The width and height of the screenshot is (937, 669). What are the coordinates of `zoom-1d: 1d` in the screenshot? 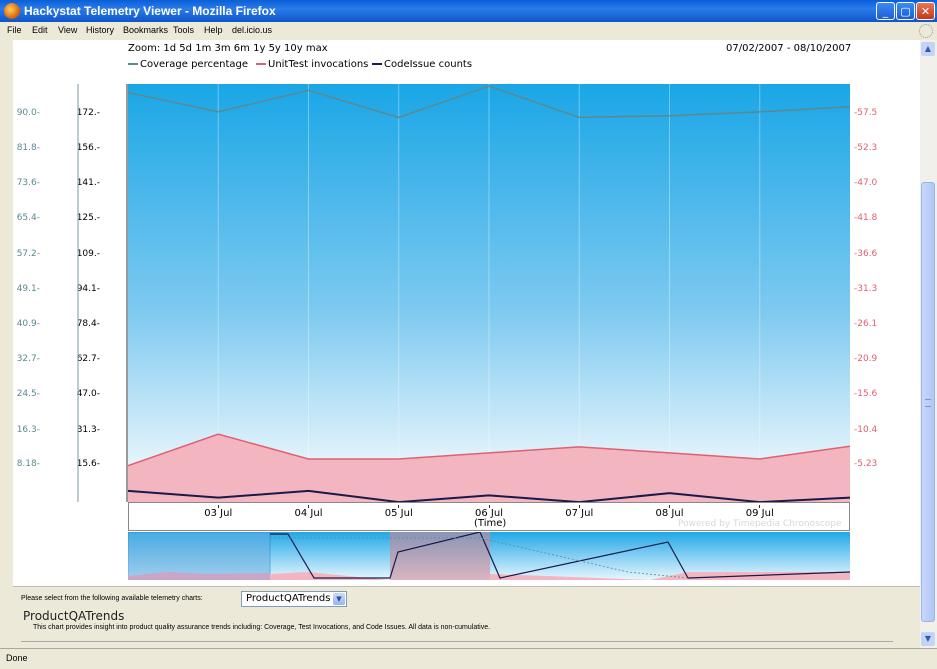 It's located at (169, 48).